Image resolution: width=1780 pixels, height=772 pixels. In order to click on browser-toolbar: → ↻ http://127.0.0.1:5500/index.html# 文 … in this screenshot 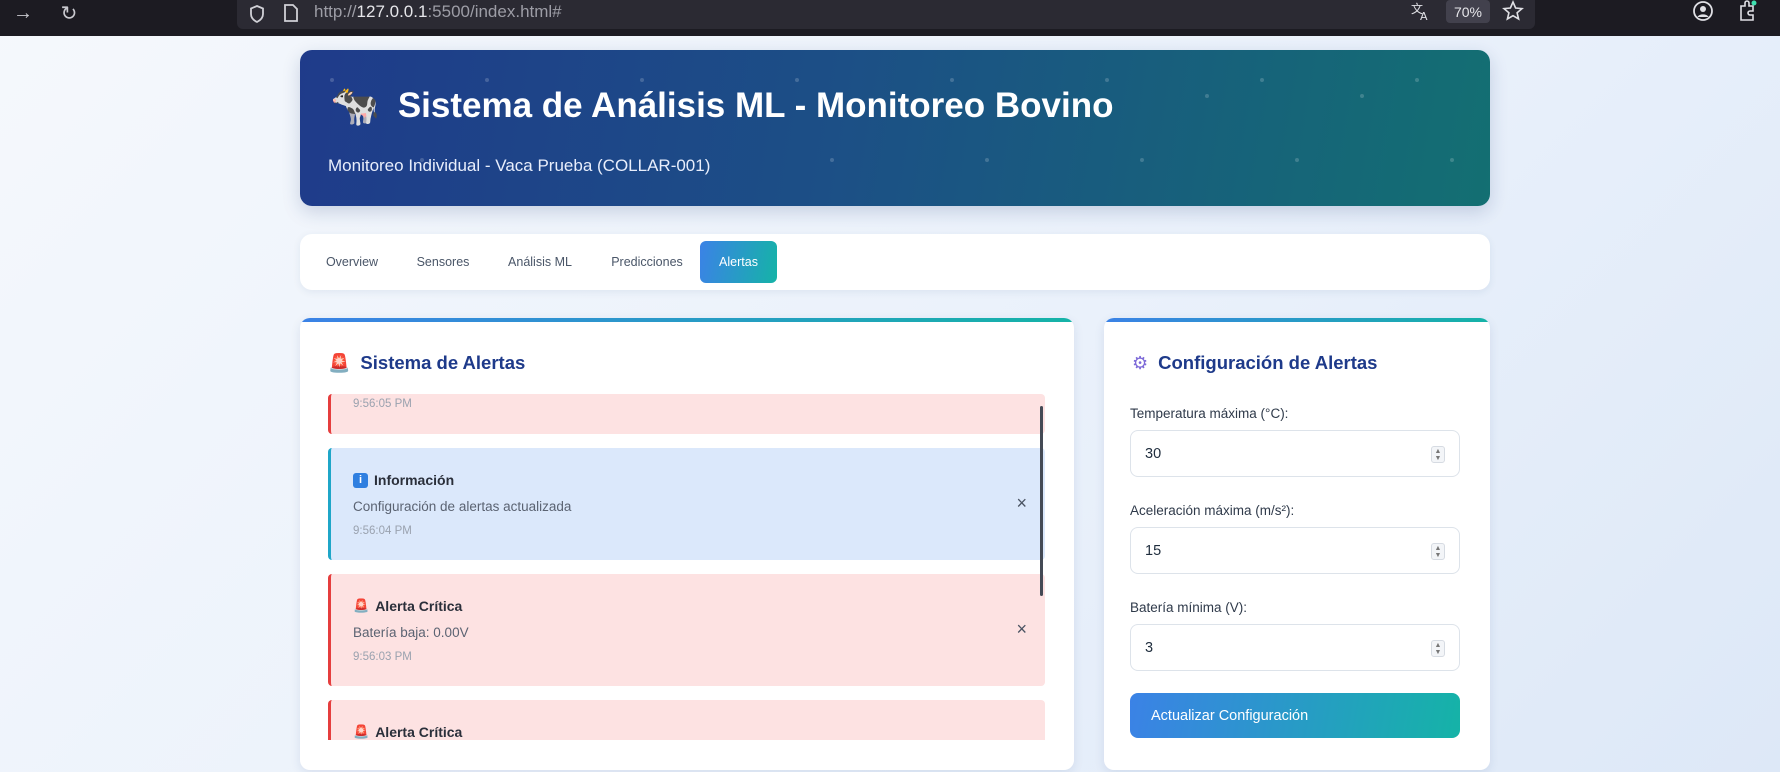, I will do `click(890, 18)`.